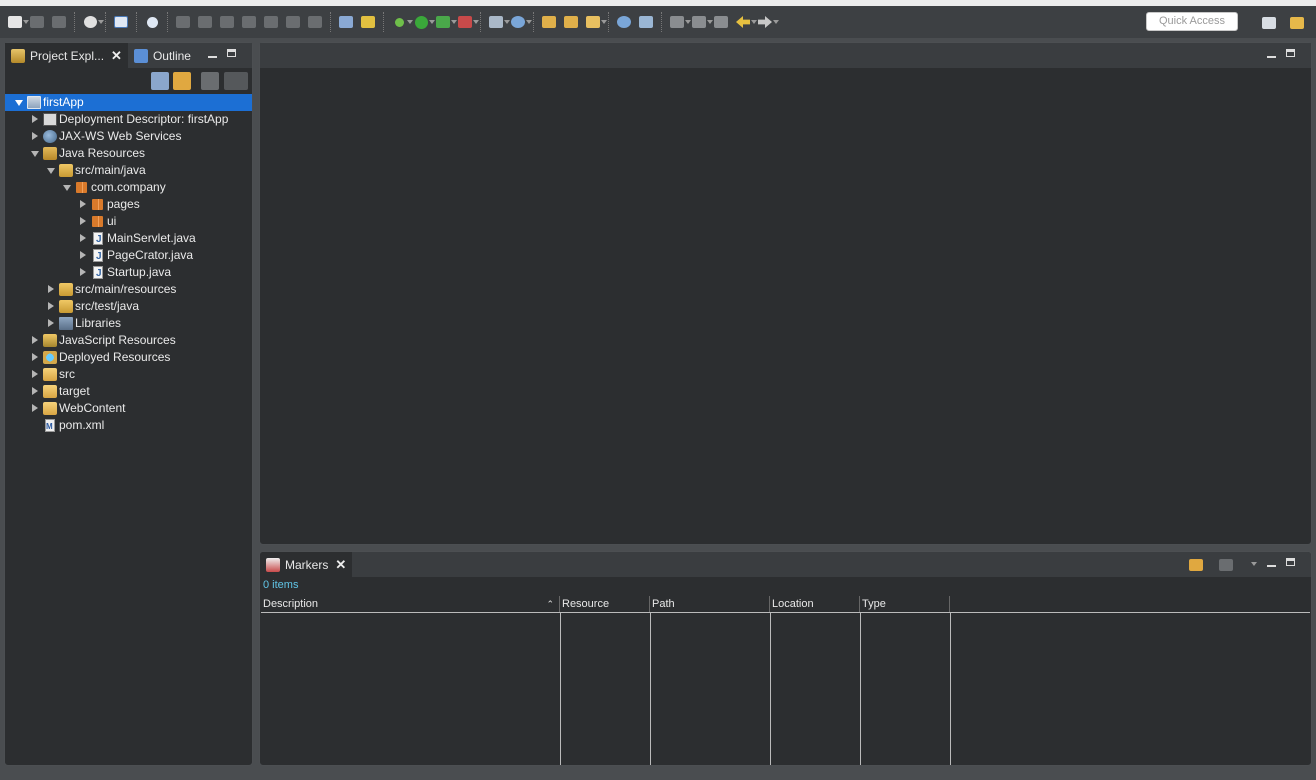  What do you see at coordinates (605, 604) in the screenshot?
I see `column-header-resource: Resource` at bounding box center [605, 604].